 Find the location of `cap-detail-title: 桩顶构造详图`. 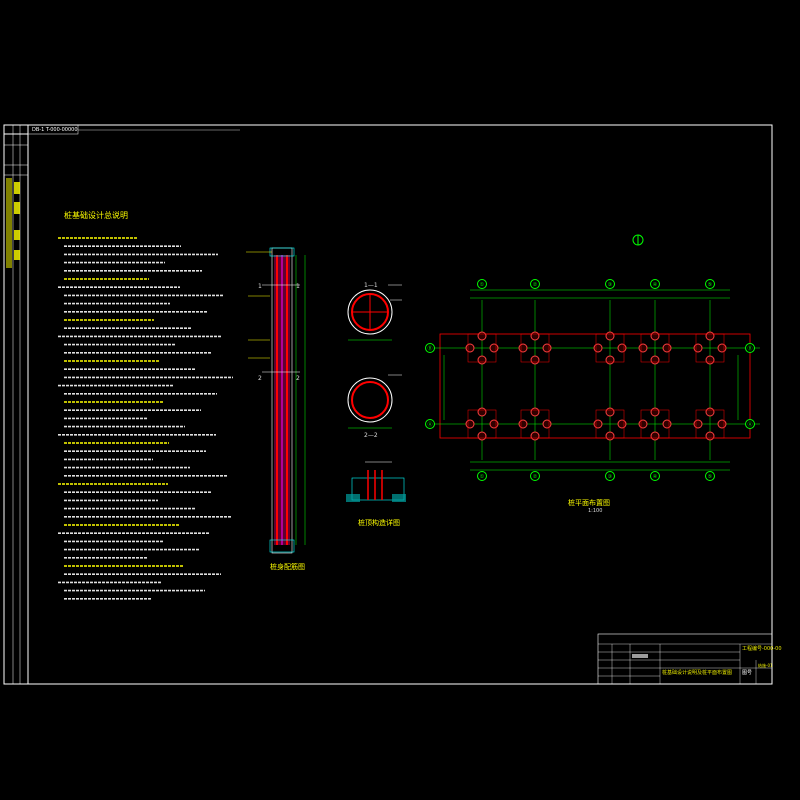

cap-detail-title: 桩顶构造详图 is located at coordinates (379, 523).